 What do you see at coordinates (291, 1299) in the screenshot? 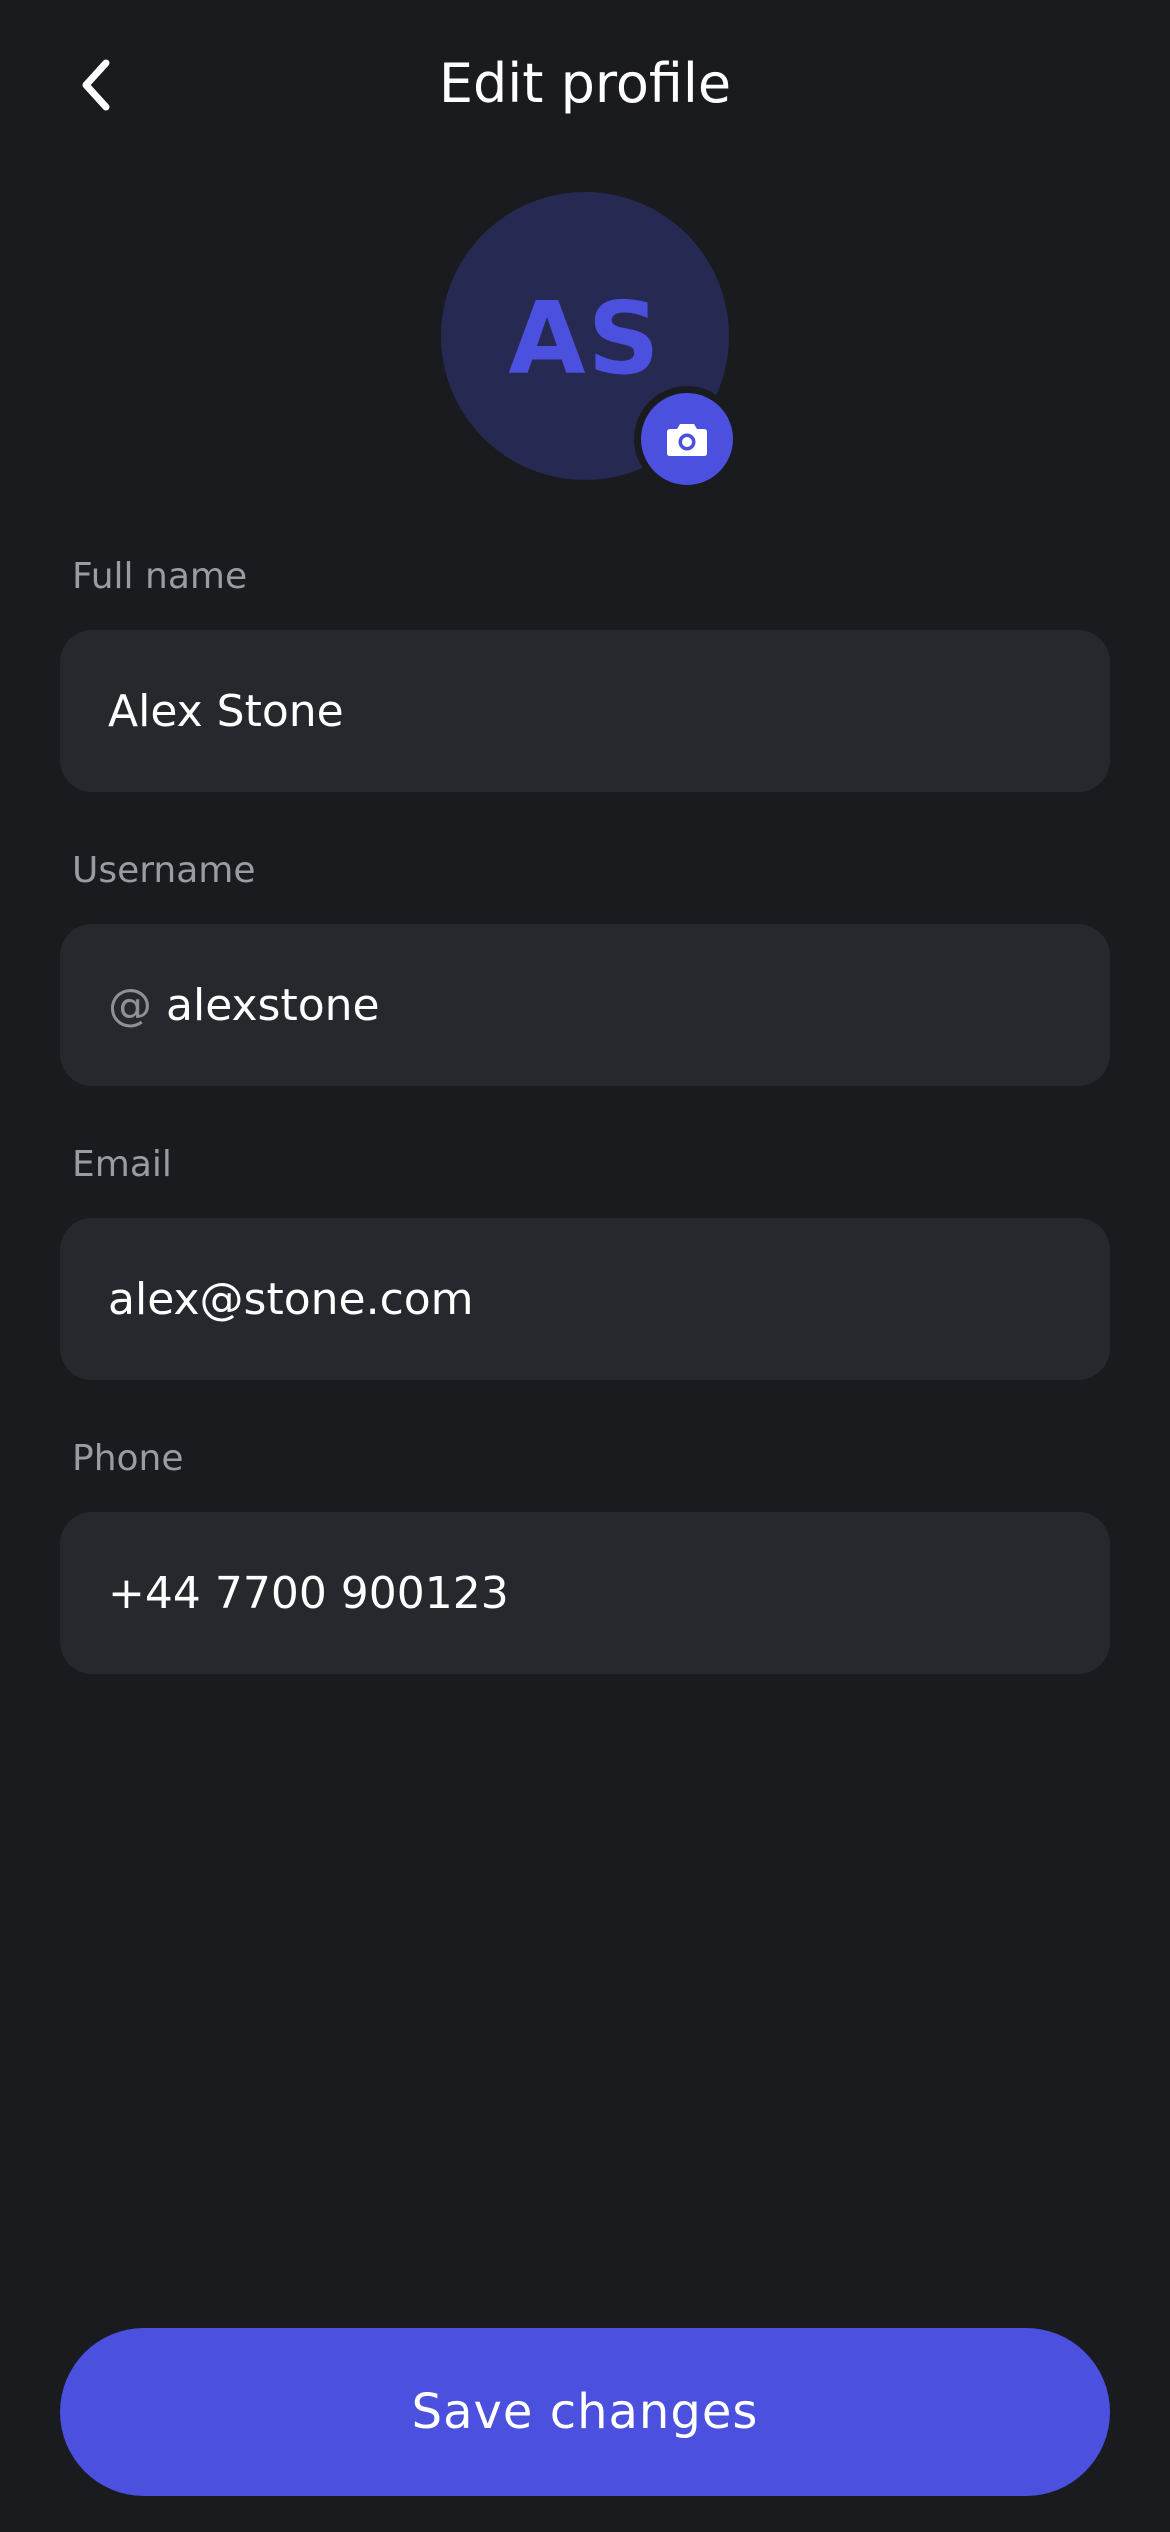
I see `email-value: alex@stone.com` at bounding box center [291, 1299].